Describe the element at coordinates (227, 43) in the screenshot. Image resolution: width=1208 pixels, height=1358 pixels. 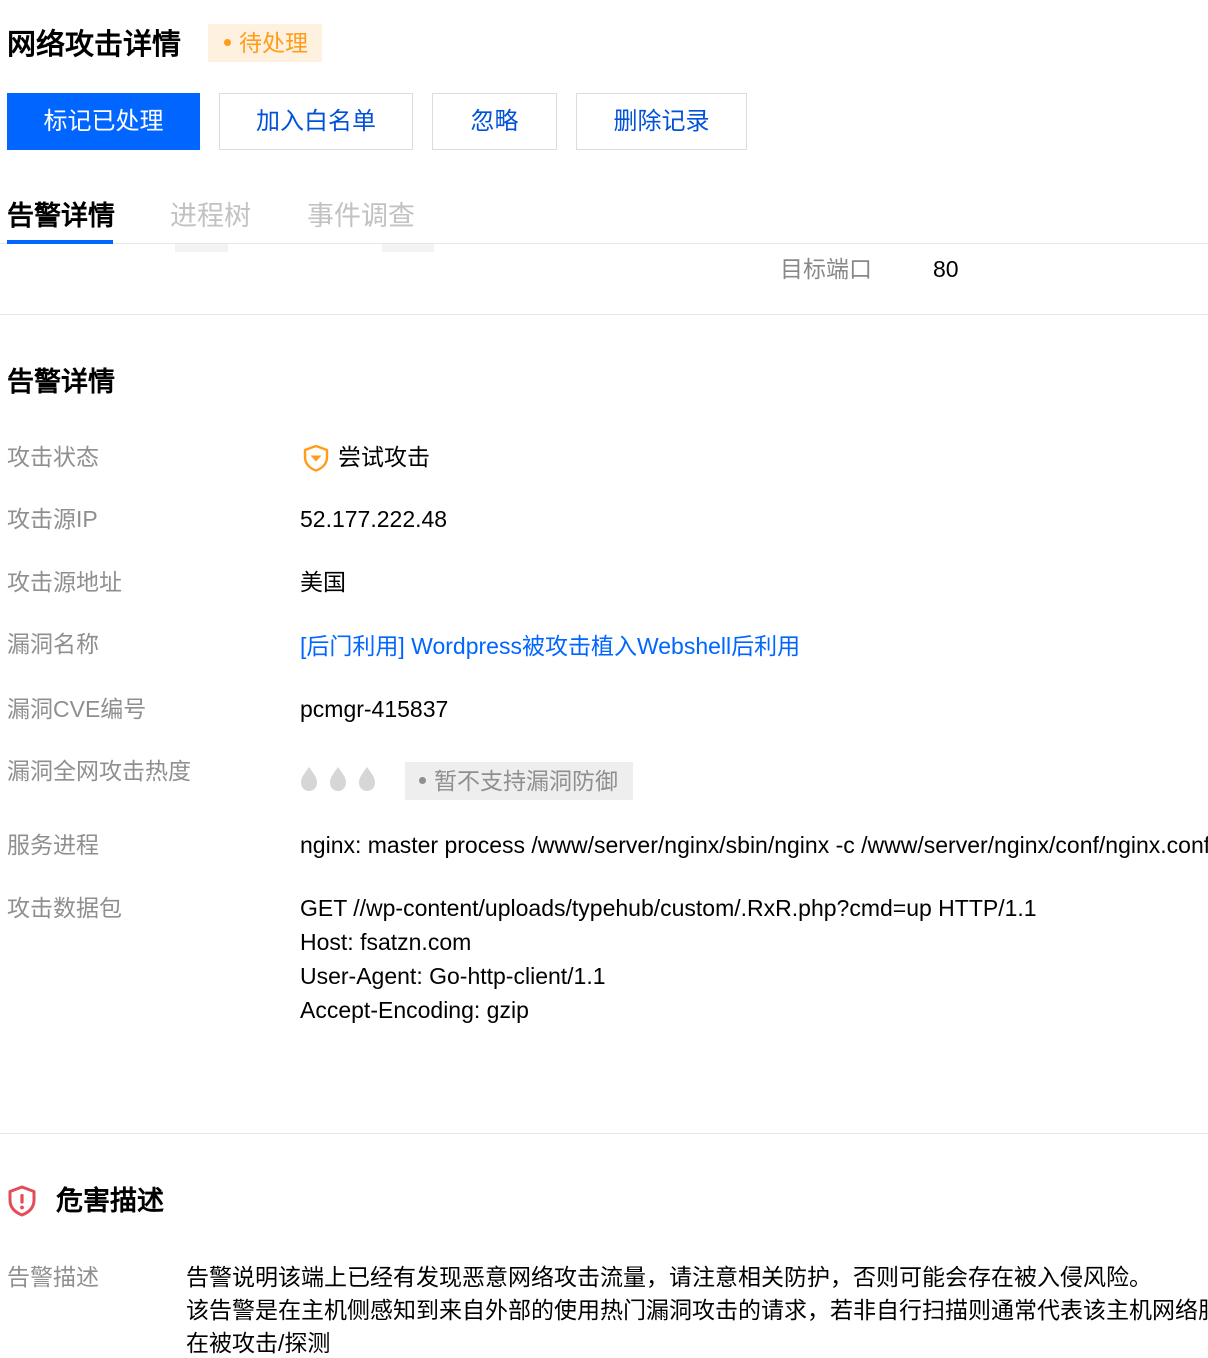
I see `status-dot` at that location.